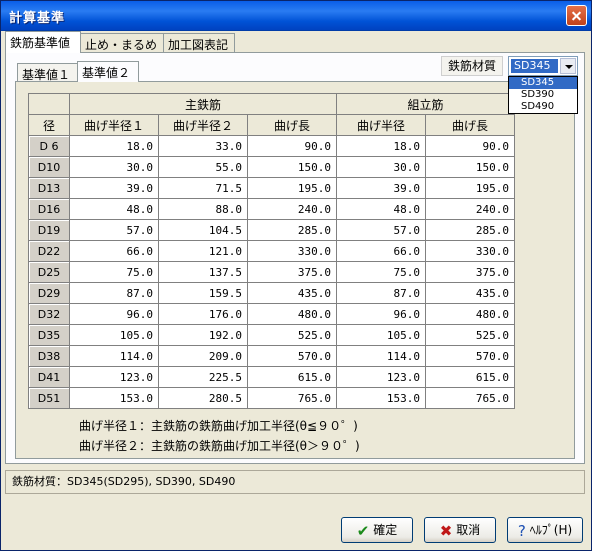 This screenshot has width=592, height=551. Describe the element at coordinates (203, 272) in the screenshot. I see `table-cell: 137.5` at that location.